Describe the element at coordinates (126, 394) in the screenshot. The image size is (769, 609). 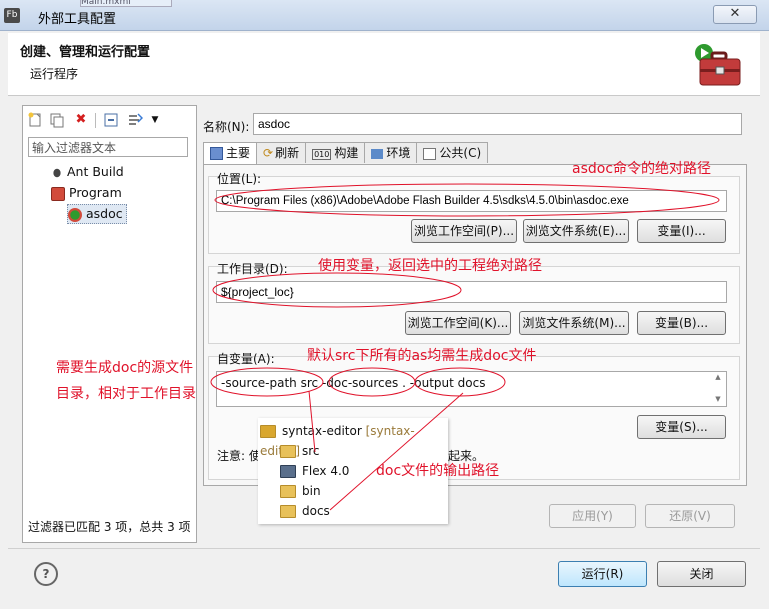
I see `annotation-source-dir-2: 目录，相对于工作目录` at that location.